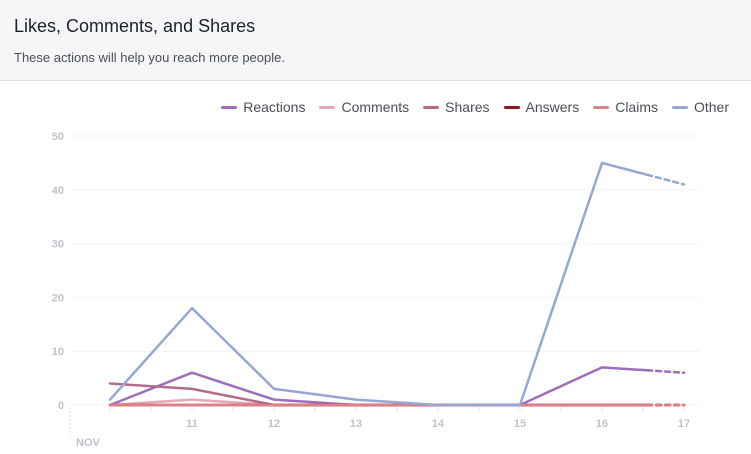 This screenshot has width=751, height=454. Describe the element at coordinates (356, 424) in the screenshot. I see `x-tick-label: 13` at that location.